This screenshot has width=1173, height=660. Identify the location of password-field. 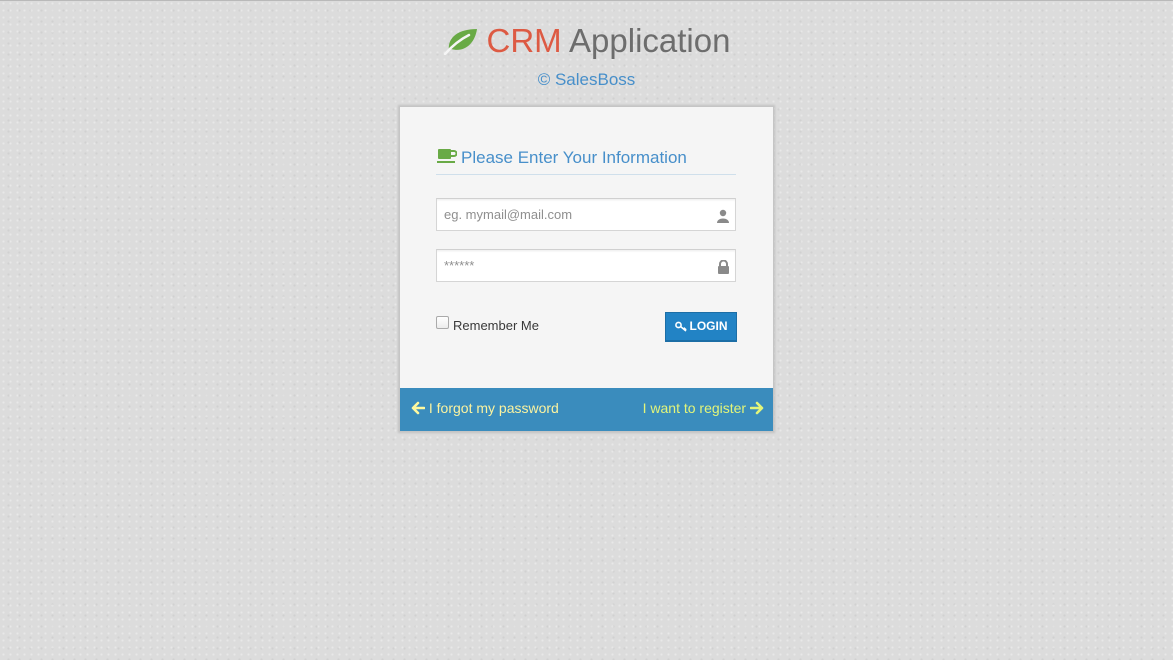
(586, 265).